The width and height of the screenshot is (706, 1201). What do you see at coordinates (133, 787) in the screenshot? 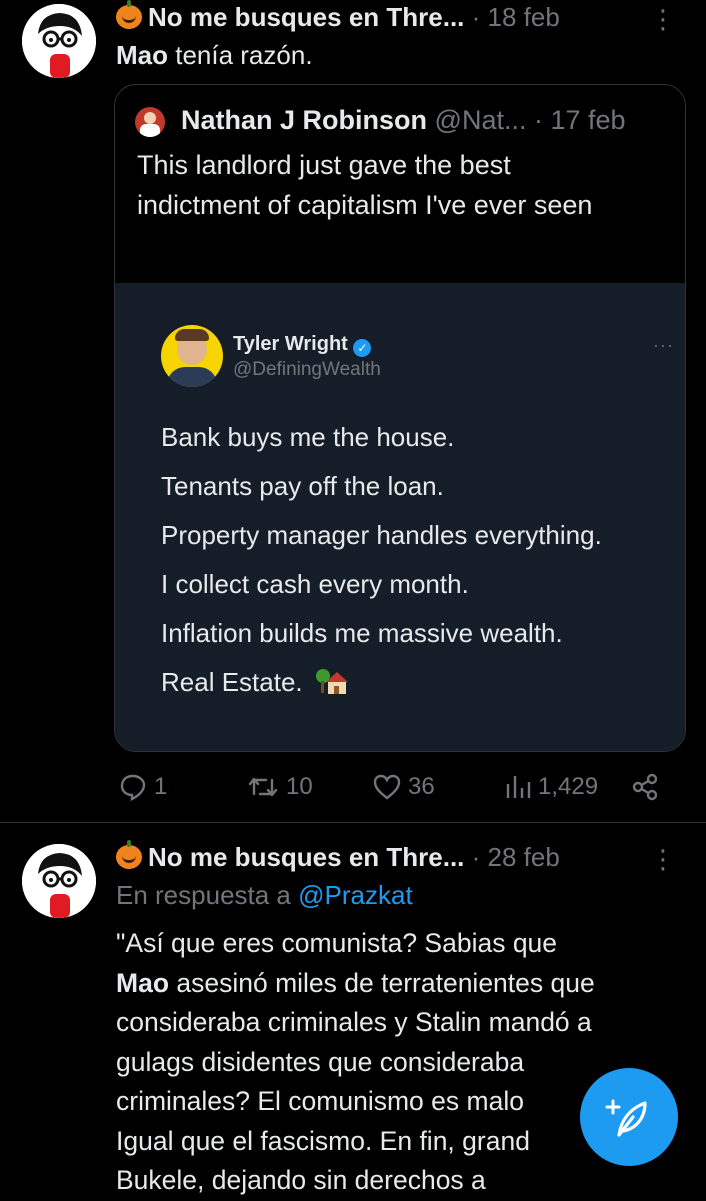
I see `reply-icon` at bounding box center [133, 787].